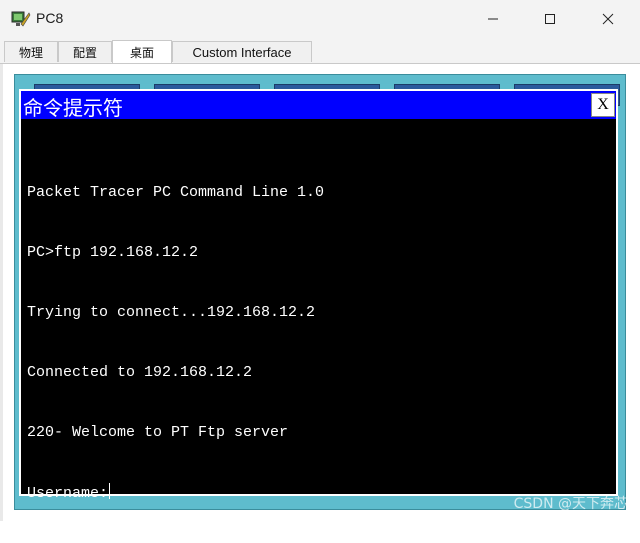 The image size is (640, 543). What do you see at coordinates (31, 51) in the screenshot?
I see `tab-physical: 物理` at bounding box center [31, 51].